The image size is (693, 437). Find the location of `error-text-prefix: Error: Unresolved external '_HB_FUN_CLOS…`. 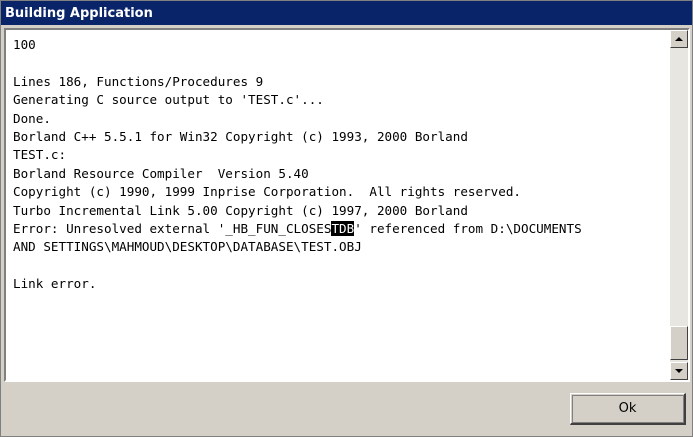

error-text-prefix: Error: Unresolved external '_HB_FUN_CLOS… is located at coordinates (172, 228).